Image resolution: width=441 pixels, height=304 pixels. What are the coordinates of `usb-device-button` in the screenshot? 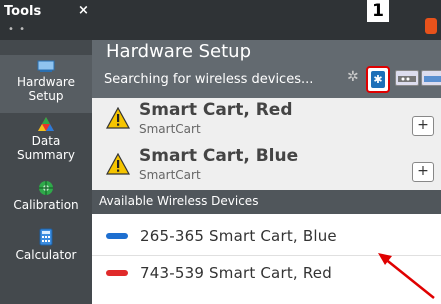 It's located at (407, 78).